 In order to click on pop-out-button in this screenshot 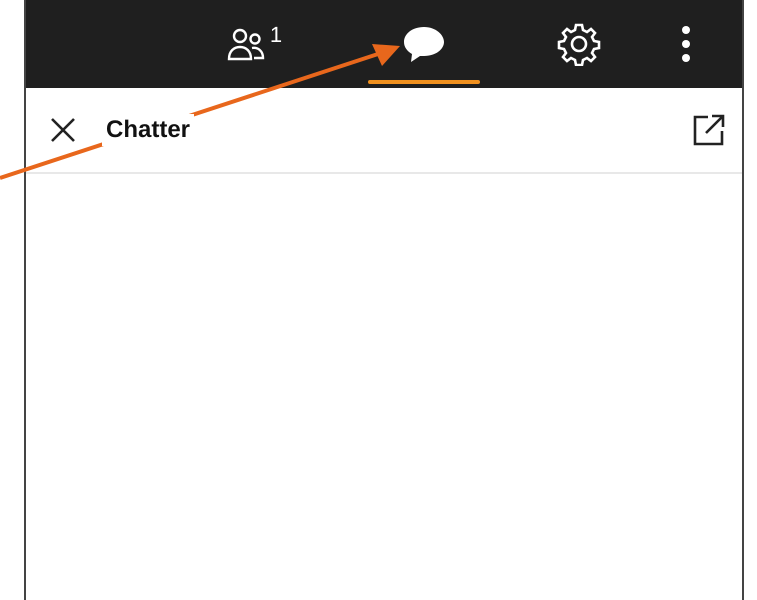, I will do `click(709, 130)`.